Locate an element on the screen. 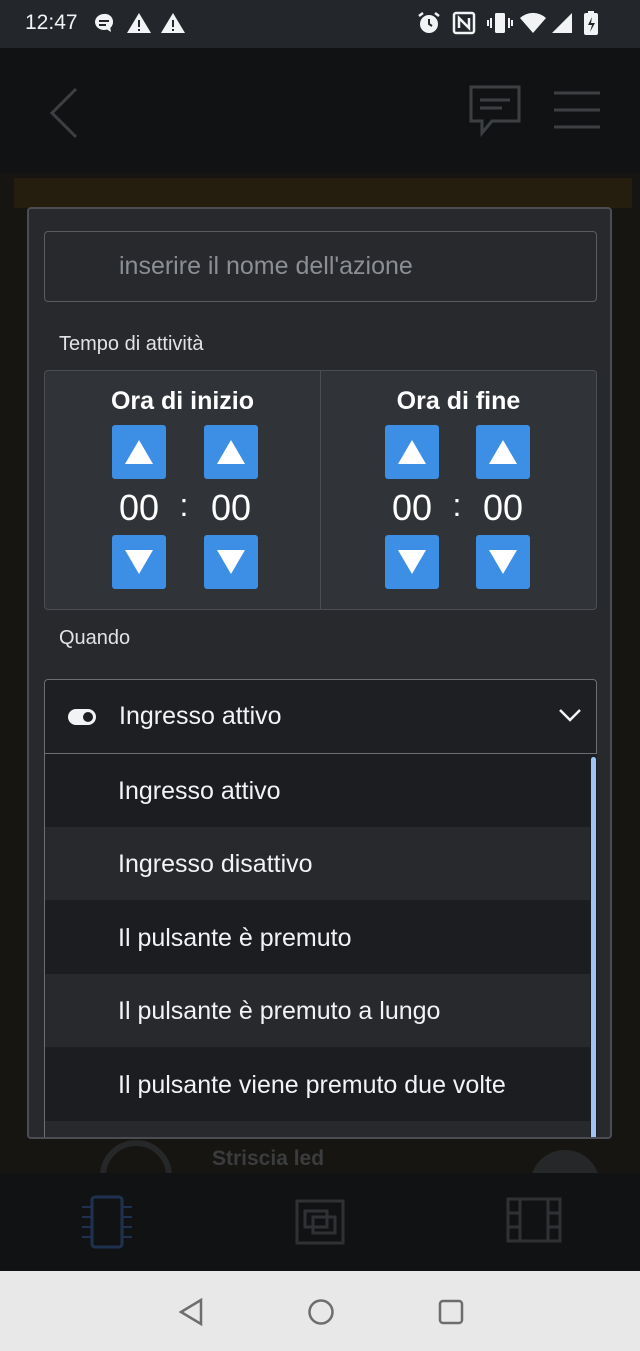  start-hours-down-button is located at coordinates (139, 562).